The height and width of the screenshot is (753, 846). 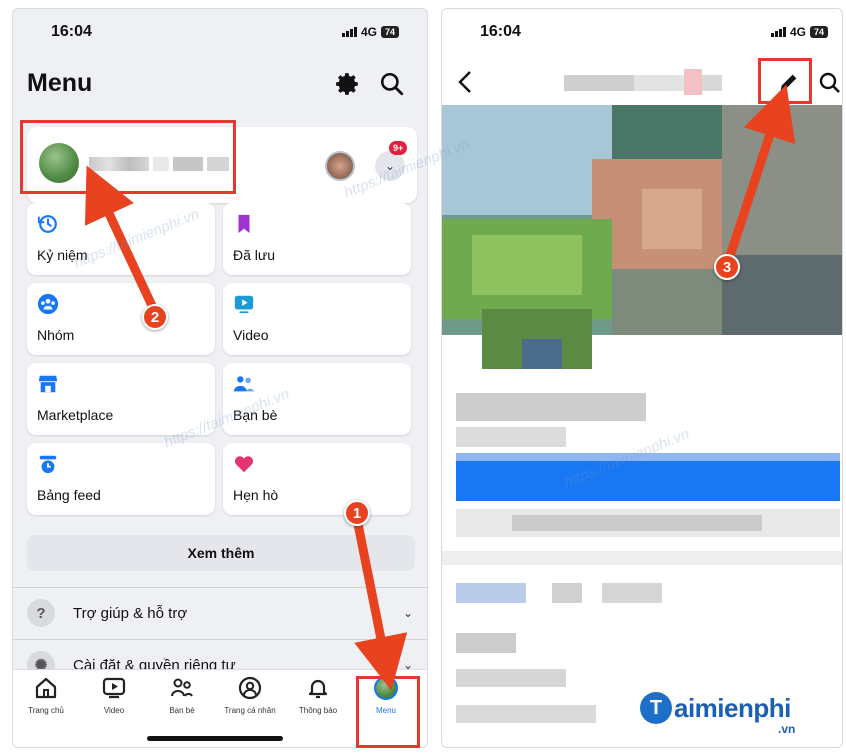 I want to click on section-divider, so click(x=642, y=558).